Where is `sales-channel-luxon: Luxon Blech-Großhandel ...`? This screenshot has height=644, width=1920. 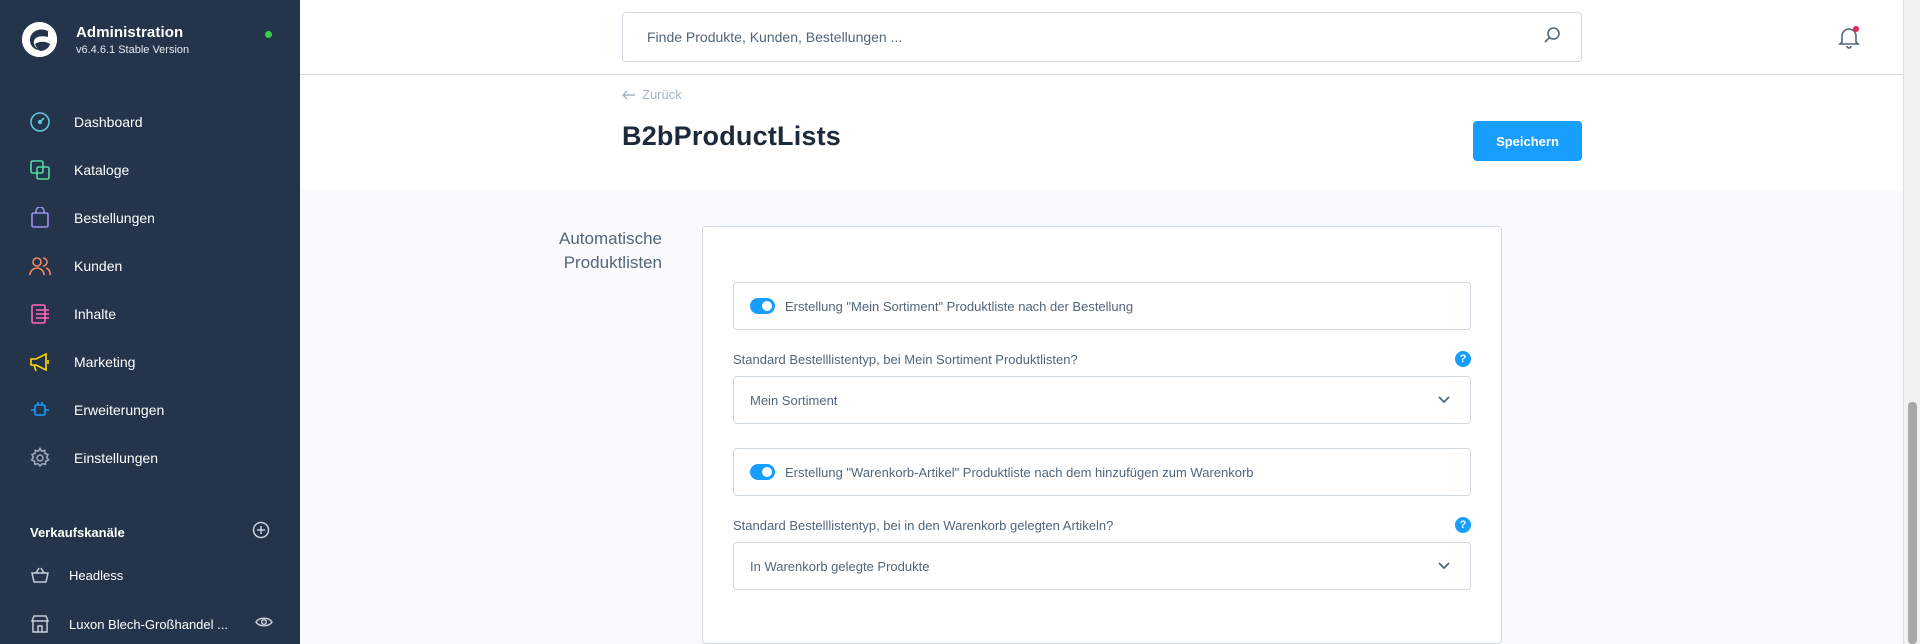
sales-channel-luxon: Luxon Blech-Großhandel ... is located at coordinates (150, 624).